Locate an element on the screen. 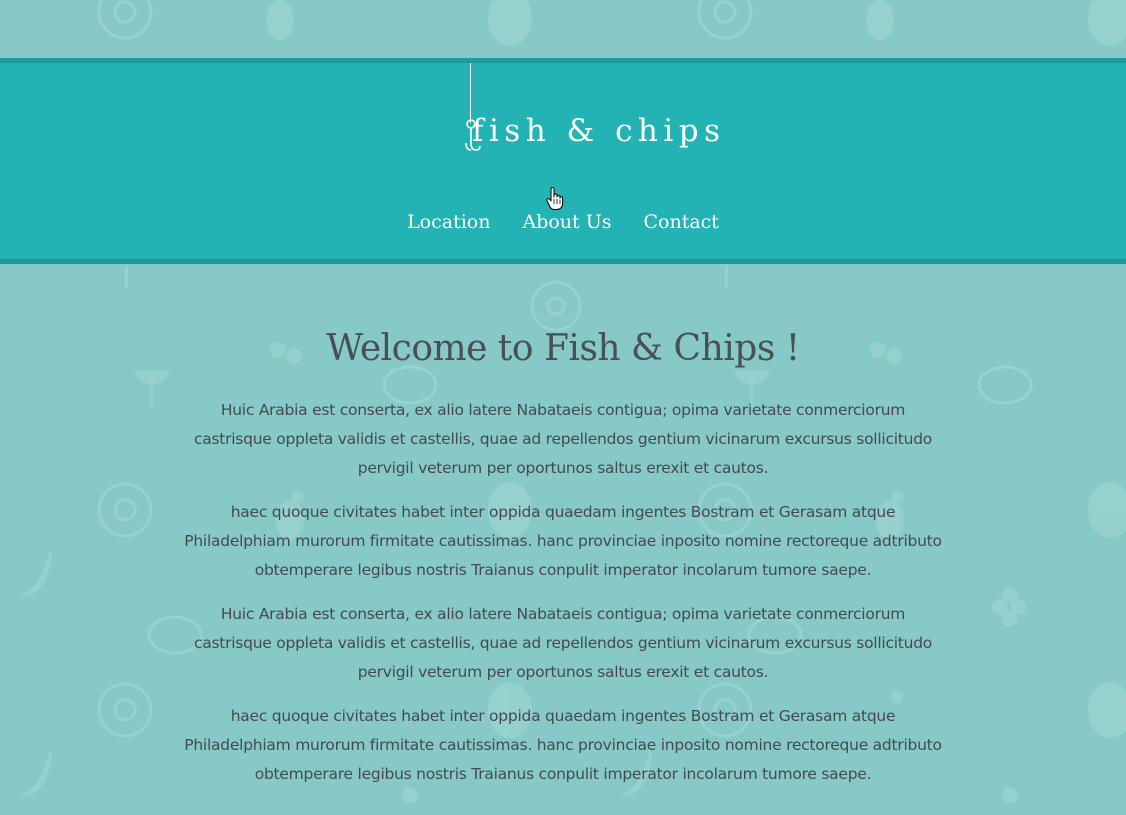  hand-pointer-icon is located at coordinates (555, 198).